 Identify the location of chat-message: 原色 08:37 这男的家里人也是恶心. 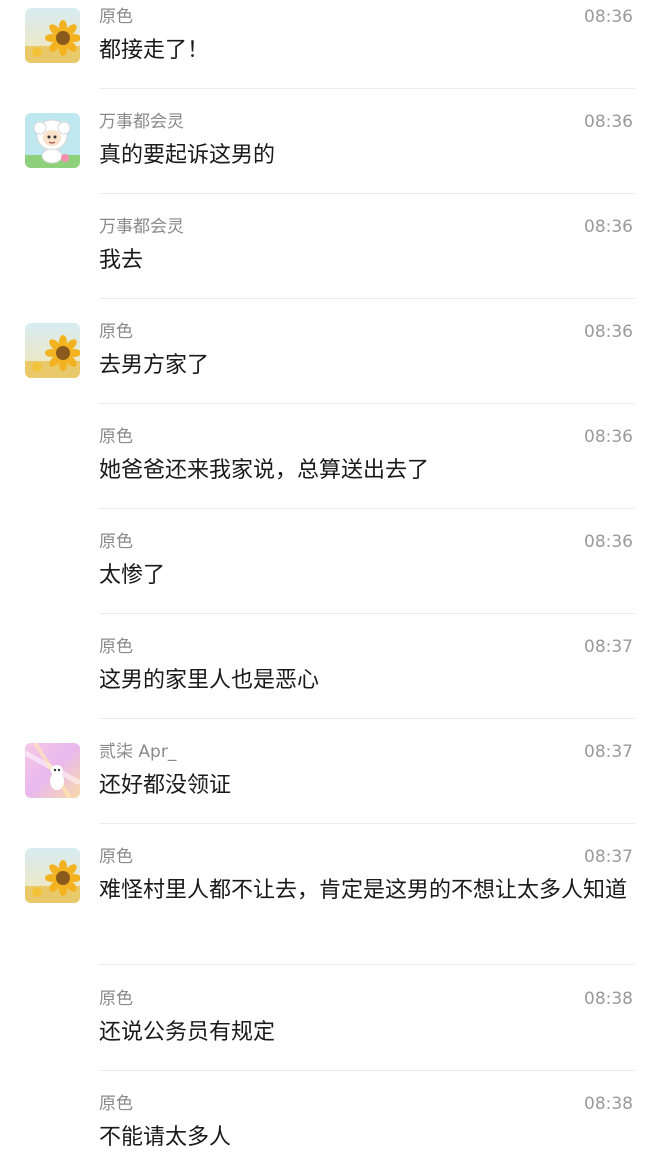
(330, 674).